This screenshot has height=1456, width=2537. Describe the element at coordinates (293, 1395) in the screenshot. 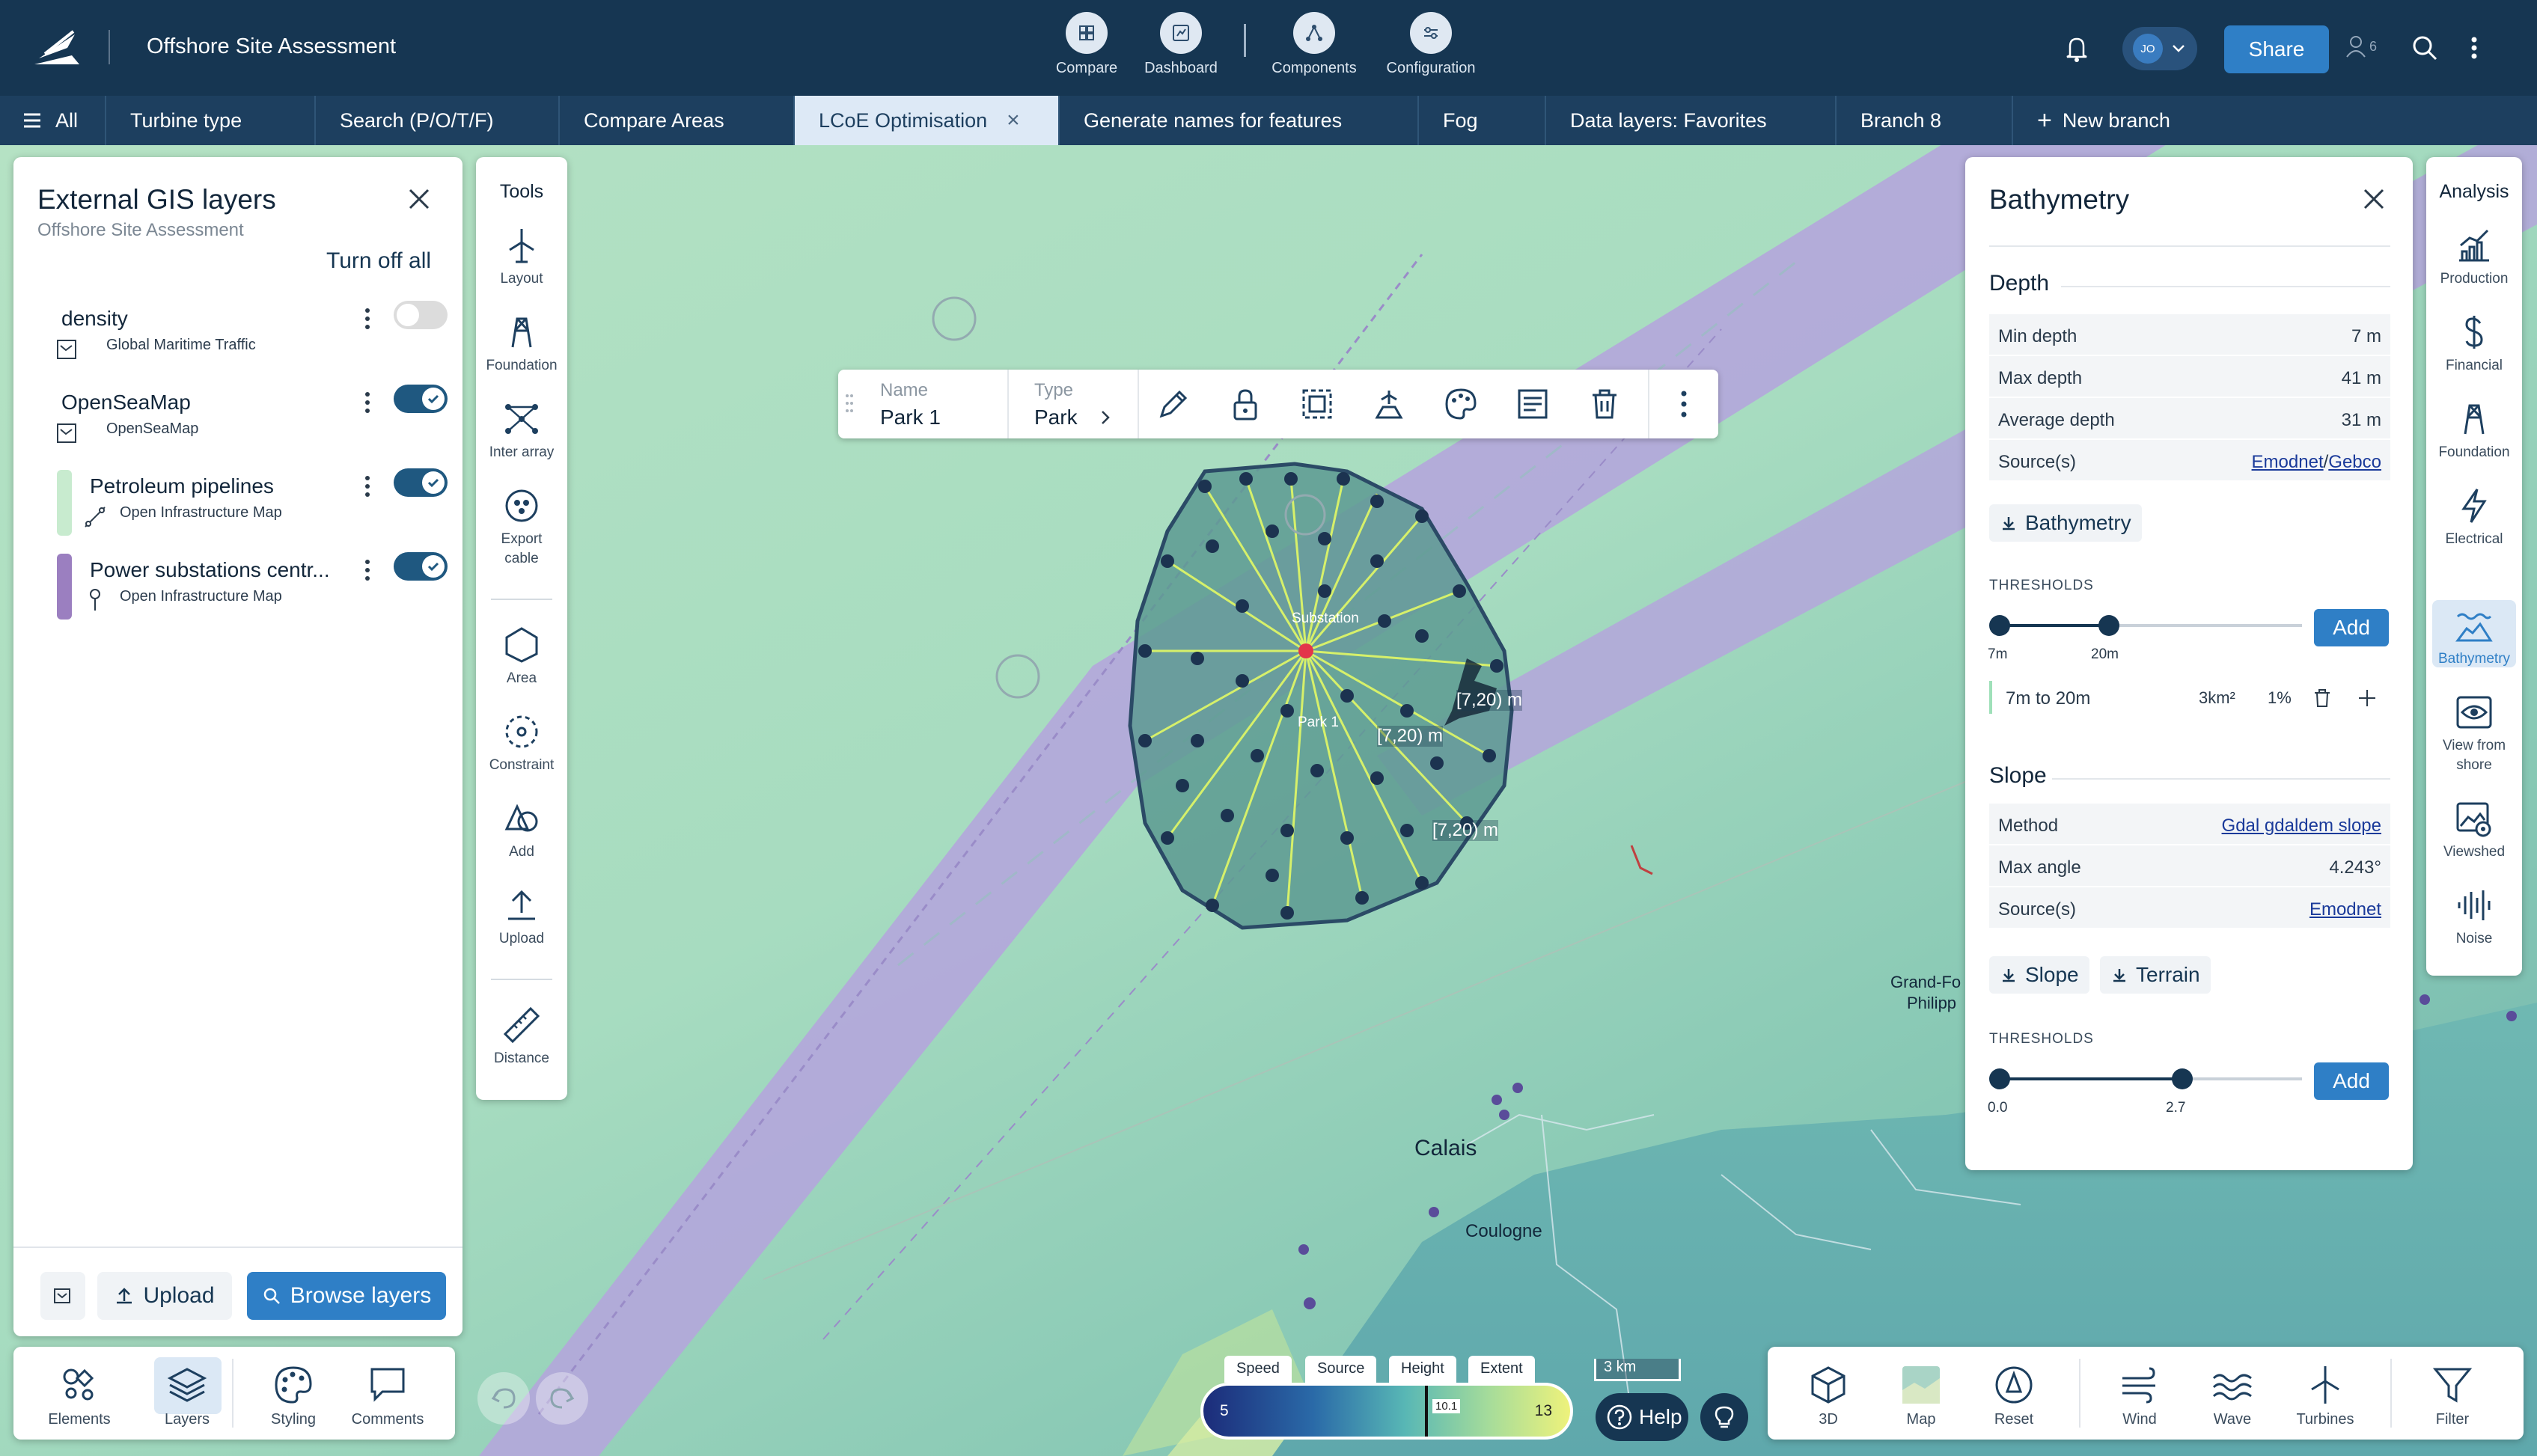

I see `styling-button: Styling` at that location.